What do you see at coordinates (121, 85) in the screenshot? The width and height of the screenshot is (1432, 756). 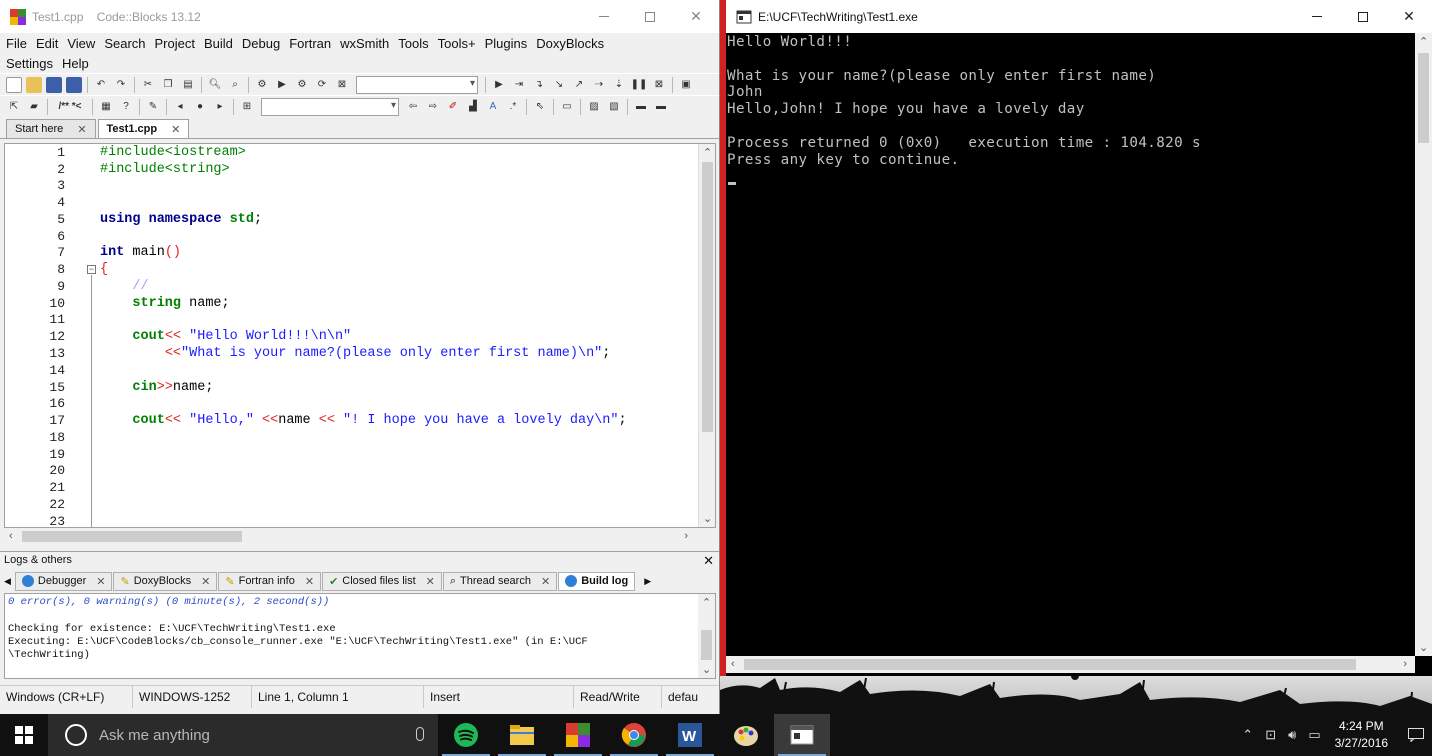 I see `redo-icon: ↷` at bounding box center [121, 85].